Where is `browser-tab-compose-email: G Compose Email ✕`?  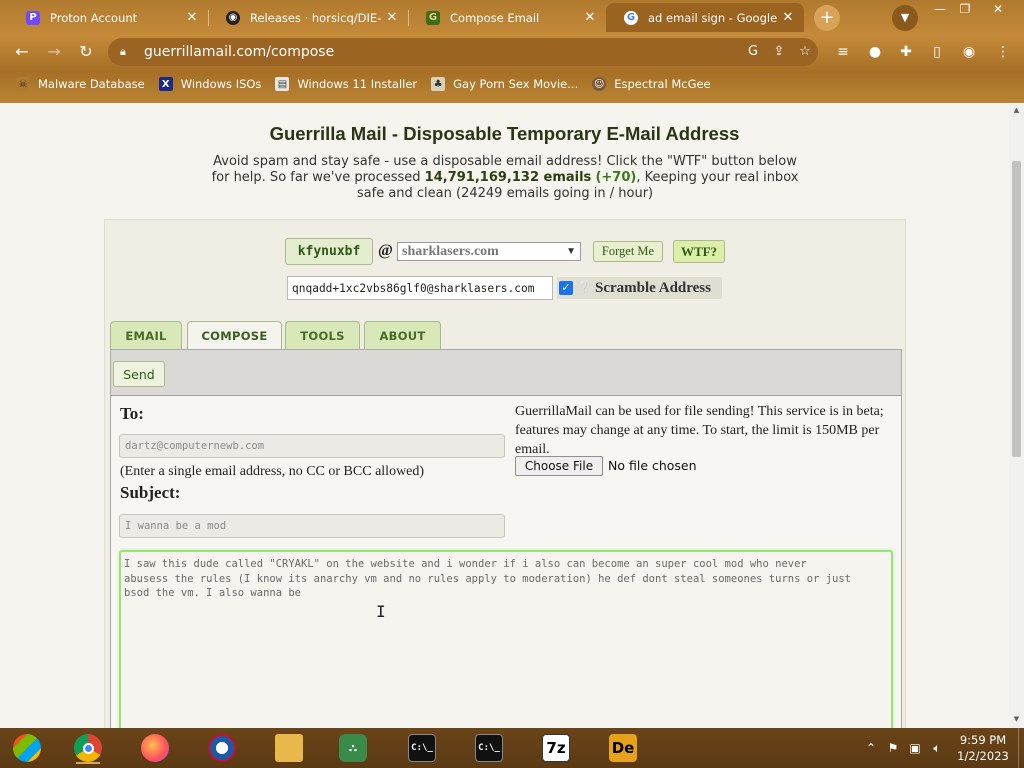 browser-tab-compose-email: G Compose Email ✕ is located at coordinates (507, 17).